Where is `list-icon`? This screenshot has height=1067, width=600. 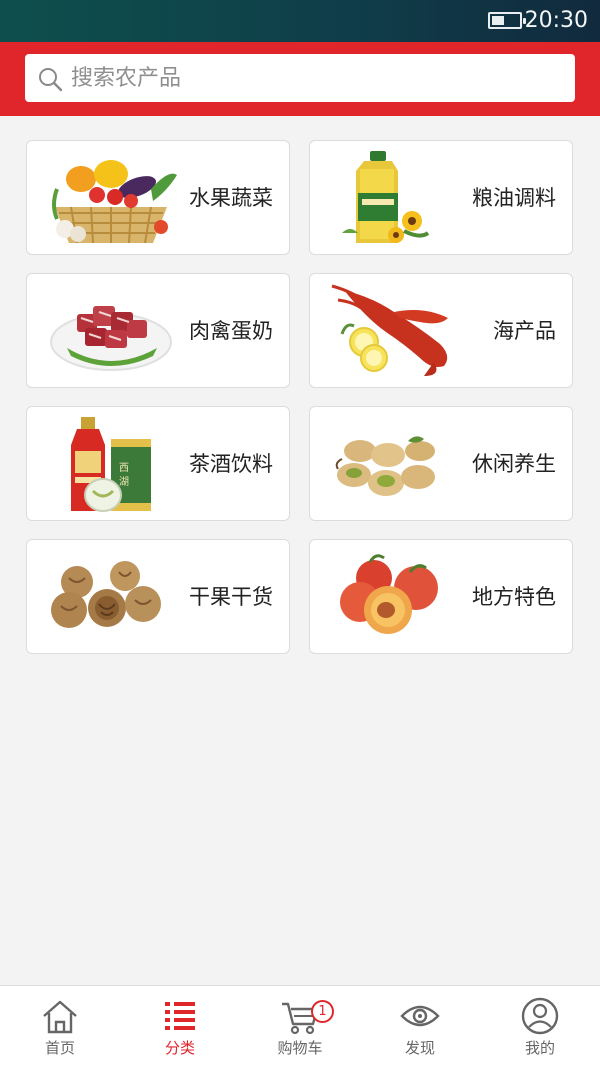 list-icon is located at coordinates (180, 1016).